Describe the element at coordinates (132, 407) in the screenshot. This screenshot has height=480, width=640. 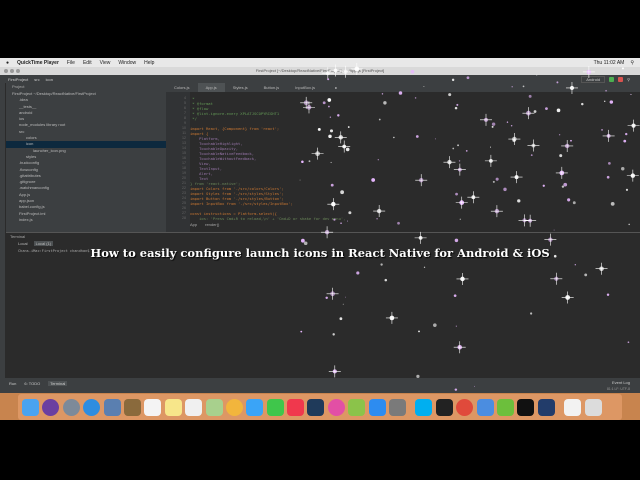
I see `dock-notefile-icon` at that location.